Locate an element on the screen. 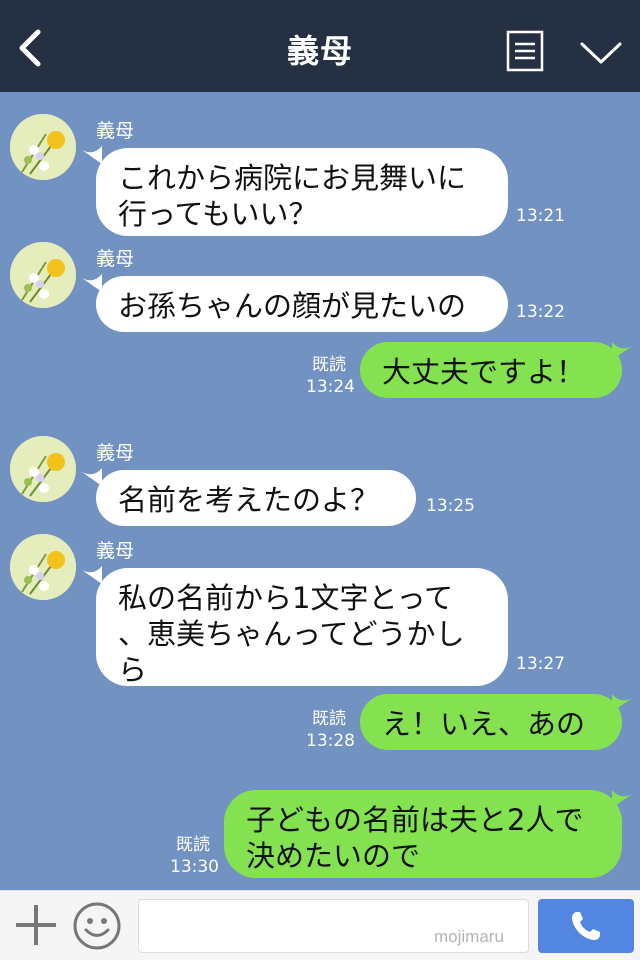  plus-icon is located at coordinates (36, 925).